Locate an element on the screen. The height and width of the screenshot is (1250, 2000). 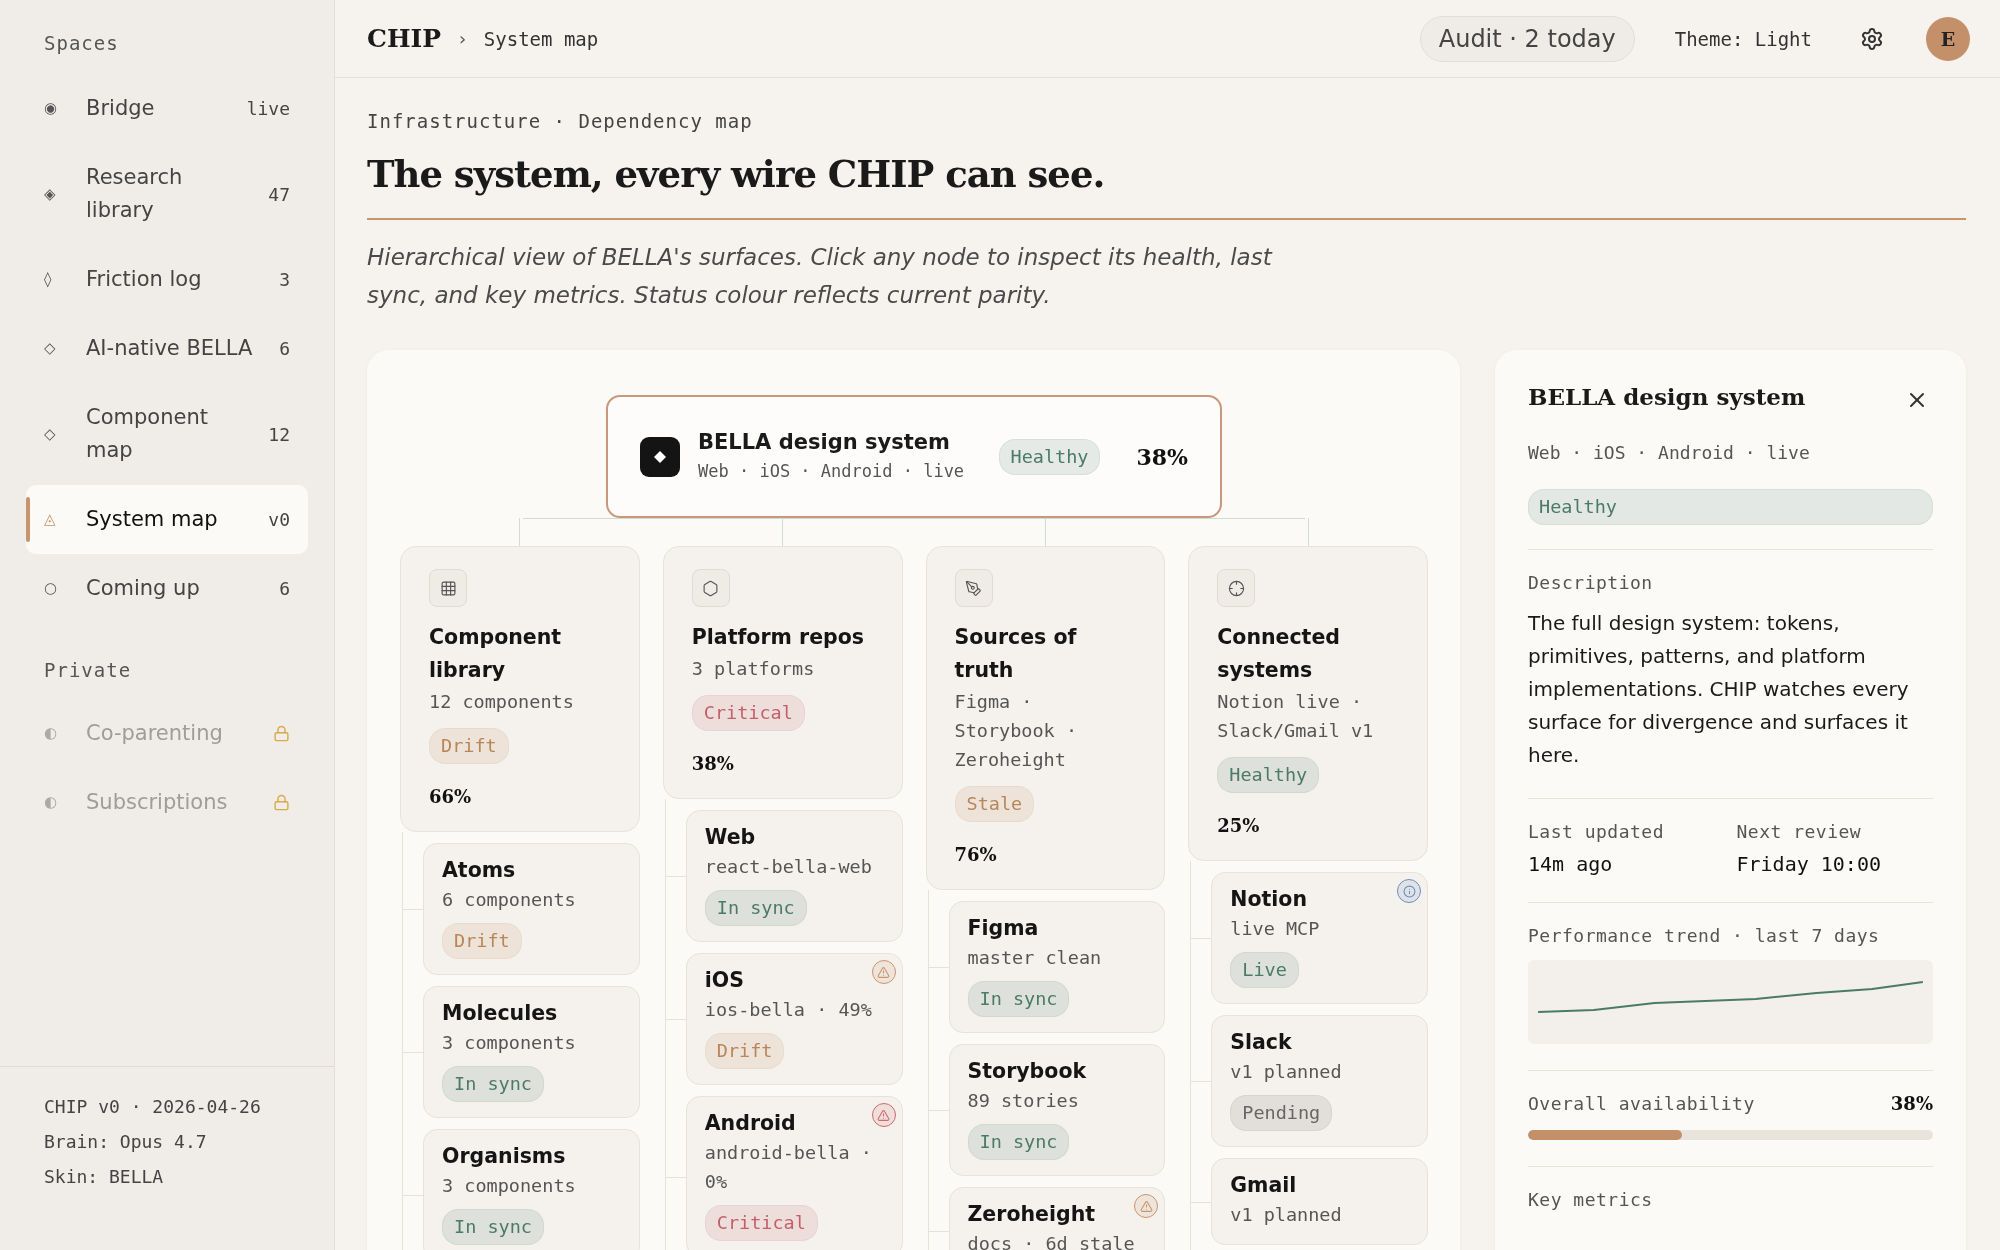
sidebar-item: ◈ Research library 47 is located at coordinates (167, 194).